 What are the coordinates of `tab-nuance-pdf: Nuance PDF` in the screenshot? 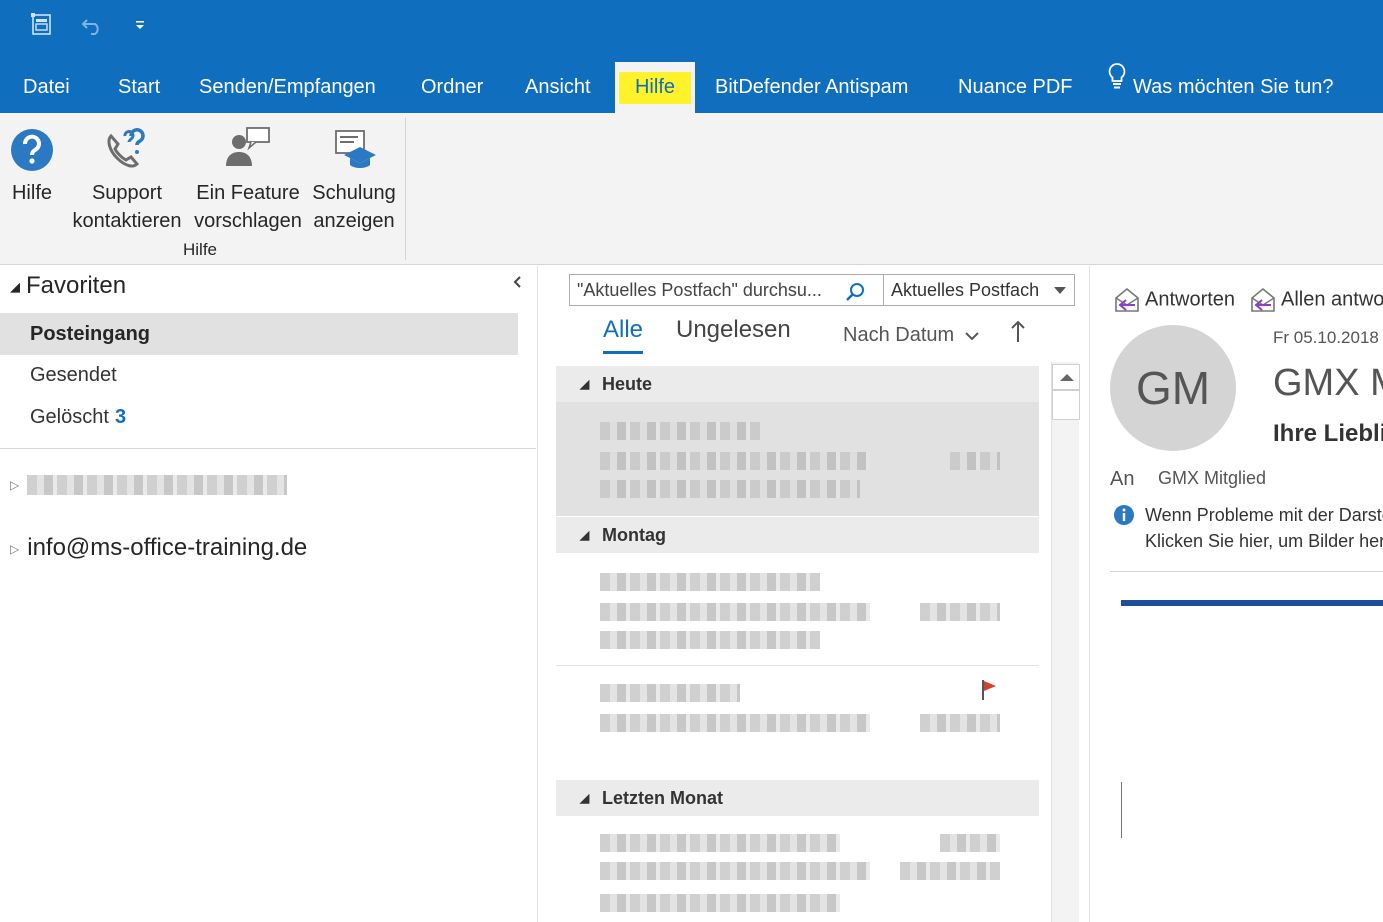 It's located at (1015, 87).